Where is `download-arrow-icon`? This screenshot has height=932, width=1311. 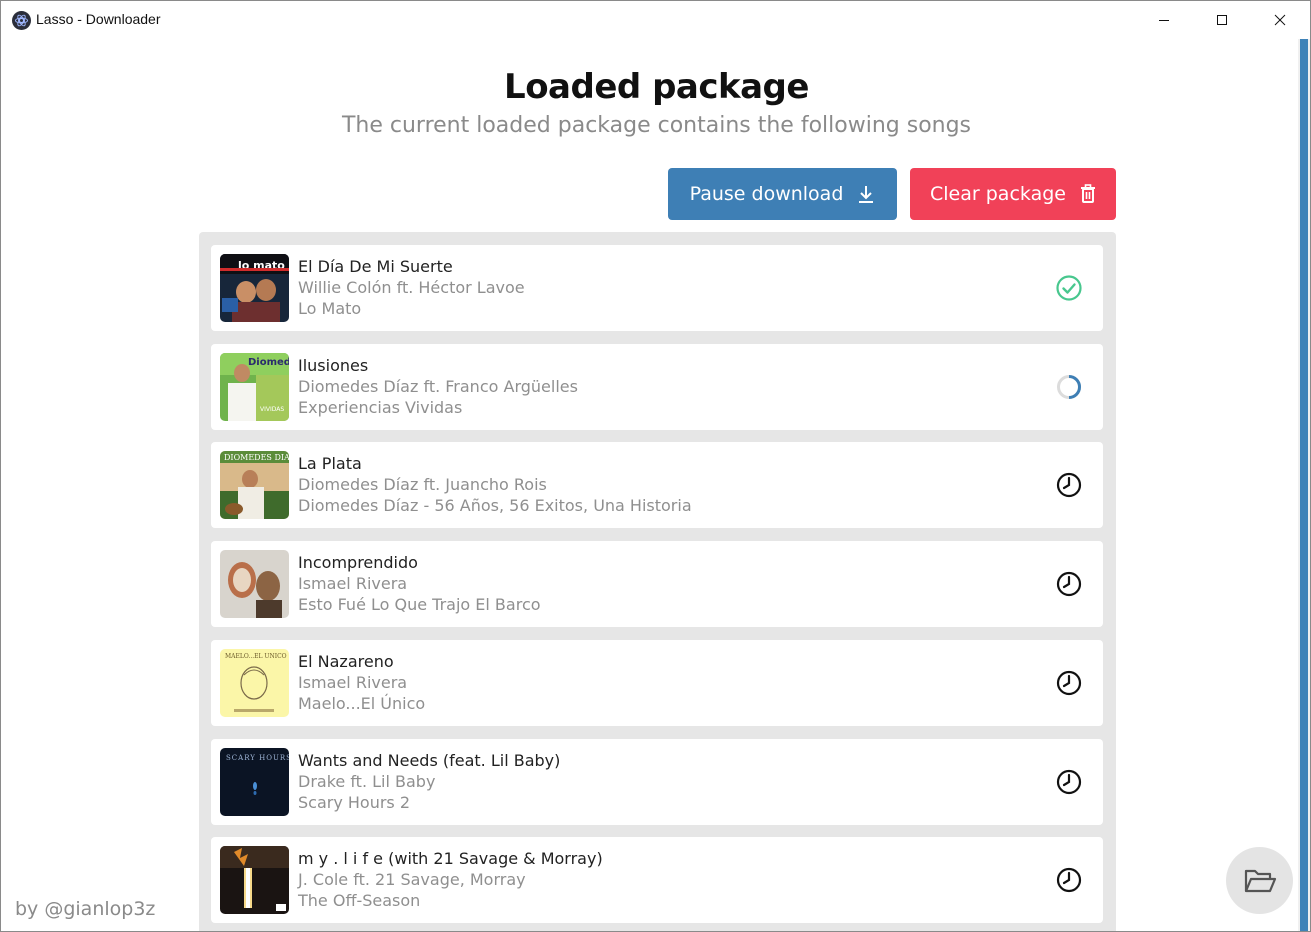 download-arrow-icon is located at coordinates (866, 194).